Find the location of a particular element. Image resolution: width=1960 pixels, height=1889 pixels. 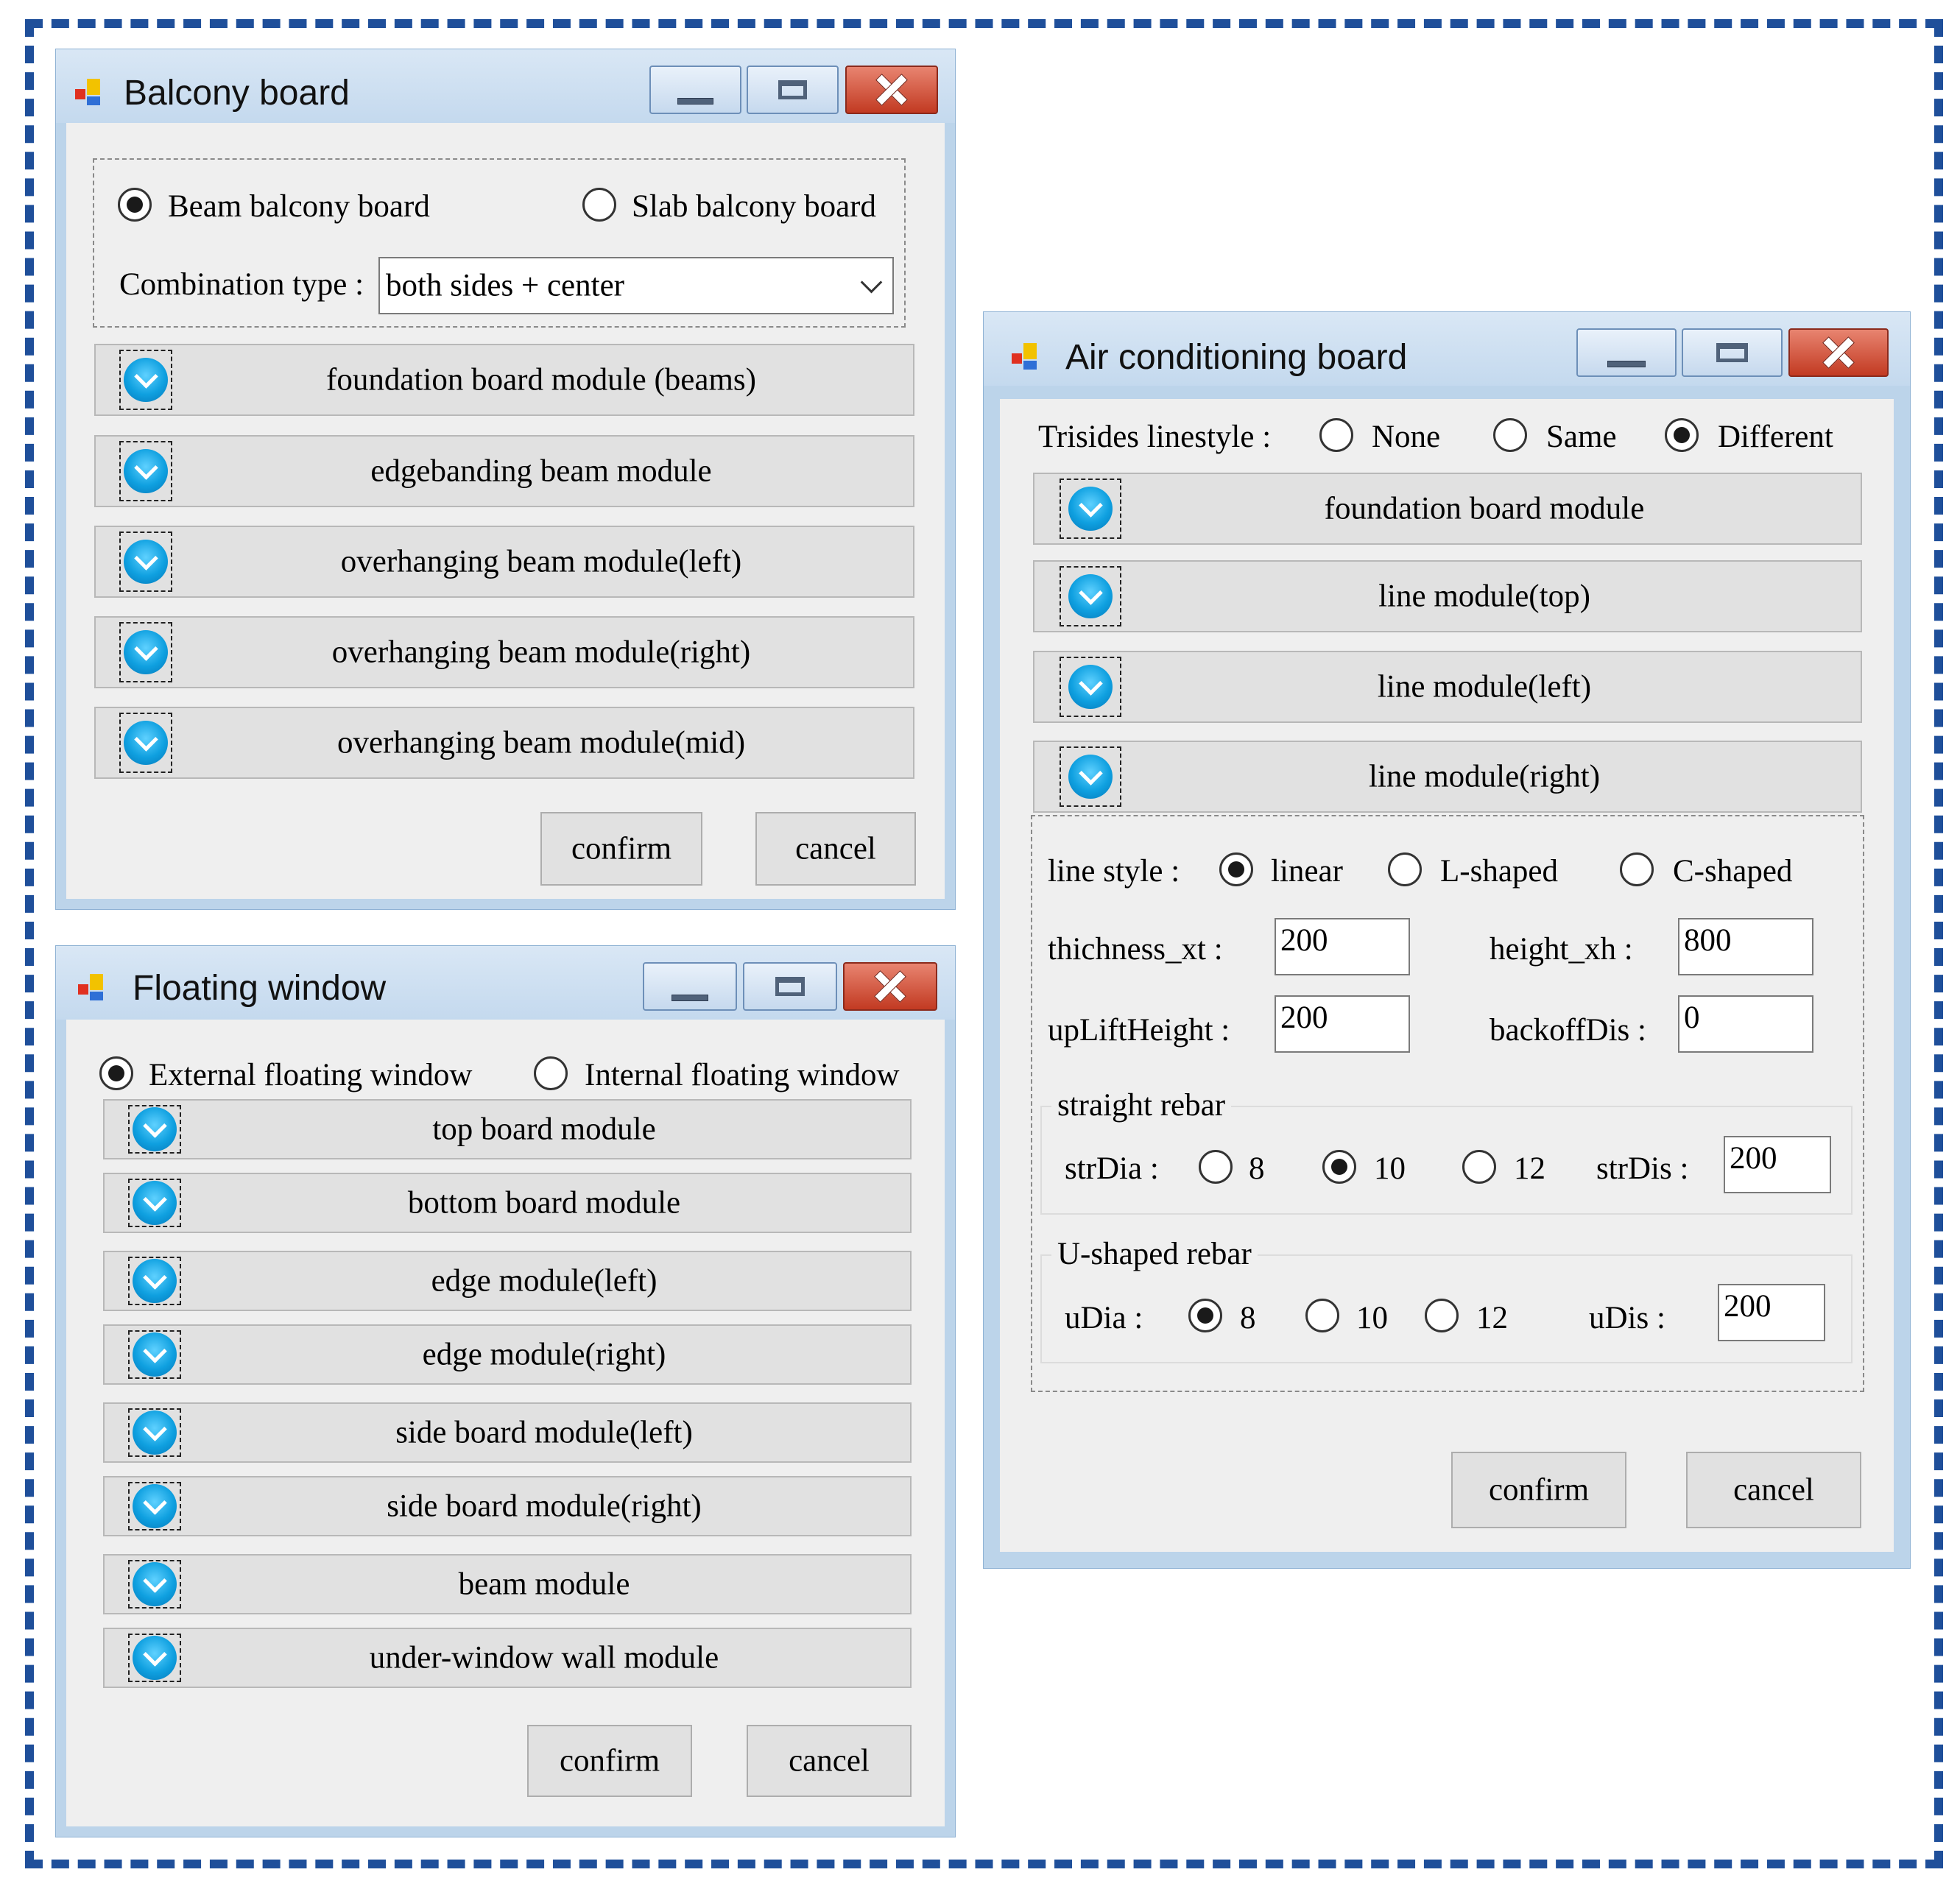

str-dia-10-radio is located at coordinates (1339, 1167).